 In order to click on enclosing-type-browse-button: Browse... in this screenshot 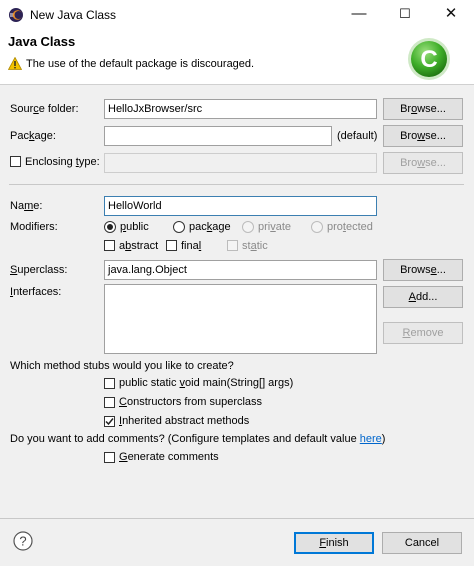, I will do `click(423, 163)`.